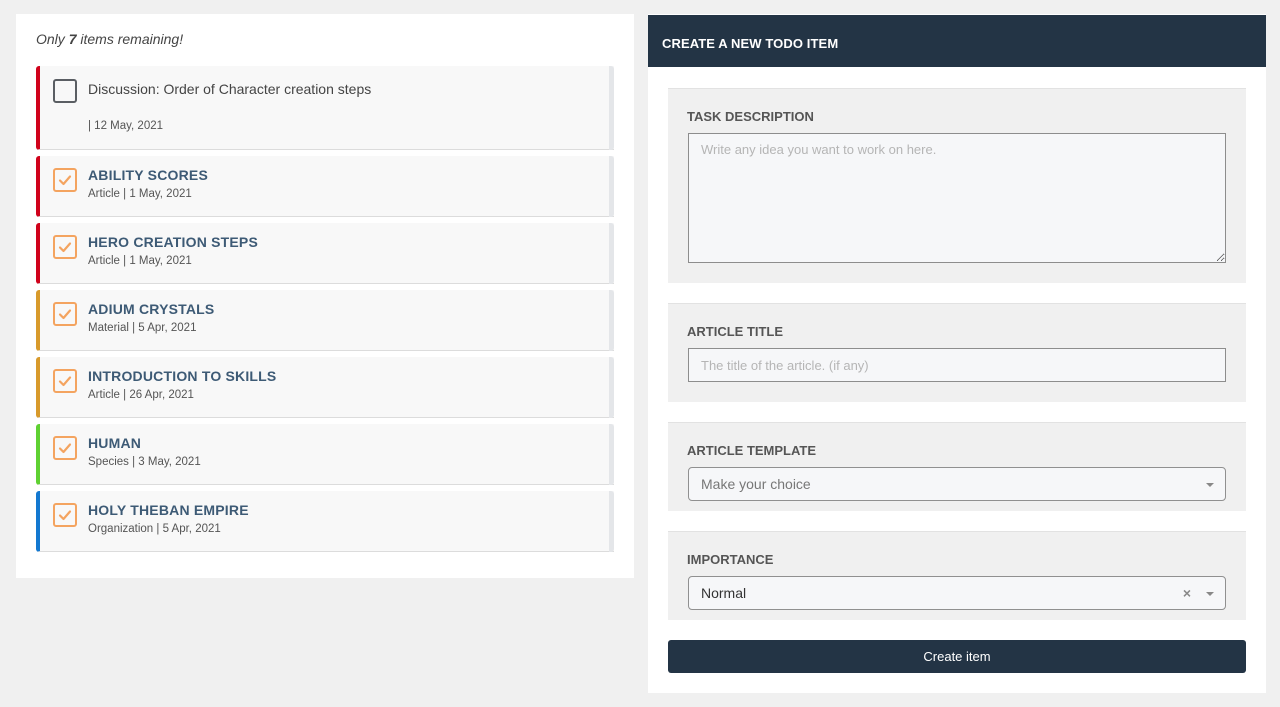 This screenshot has width=1280, height=707. Describe the element at coordinates (957, 656) in the screenshot. I see `create-item-button: Create item` at that location.